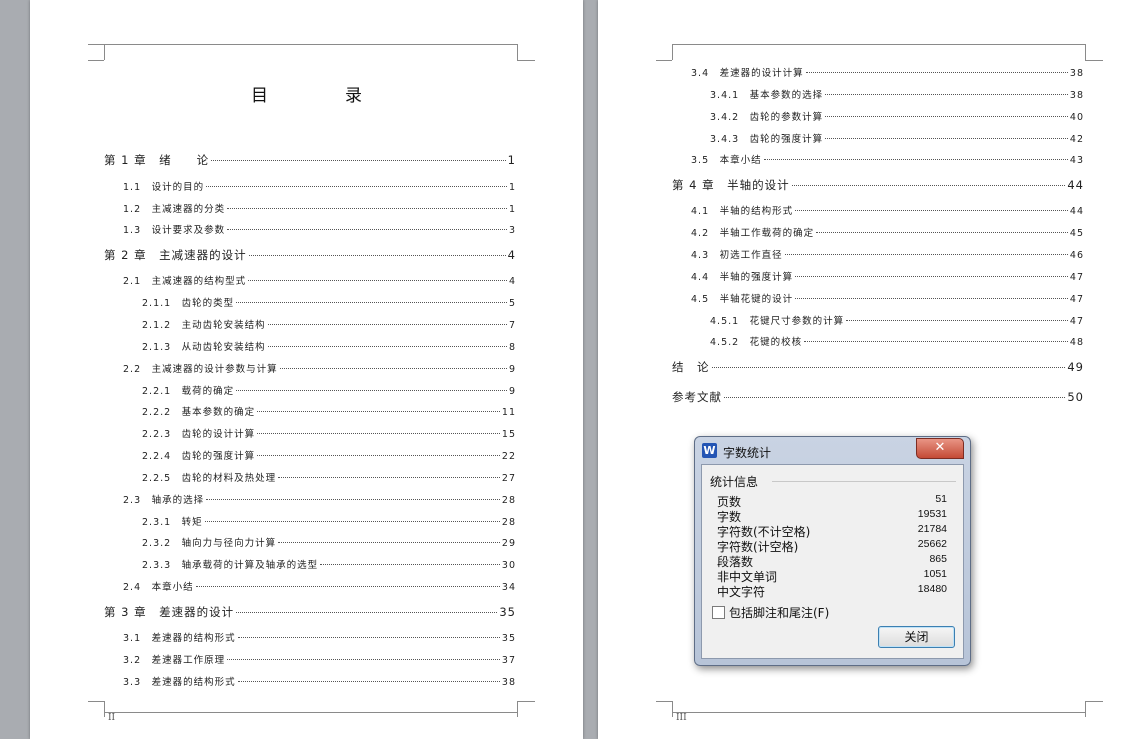 This screenshot has width=1136, height=739. Describe the element at coordinates (777, 321) in the screenshot. I see `toc-entry-title: 4.5.1 花键尺寸参数的计算` at that location.